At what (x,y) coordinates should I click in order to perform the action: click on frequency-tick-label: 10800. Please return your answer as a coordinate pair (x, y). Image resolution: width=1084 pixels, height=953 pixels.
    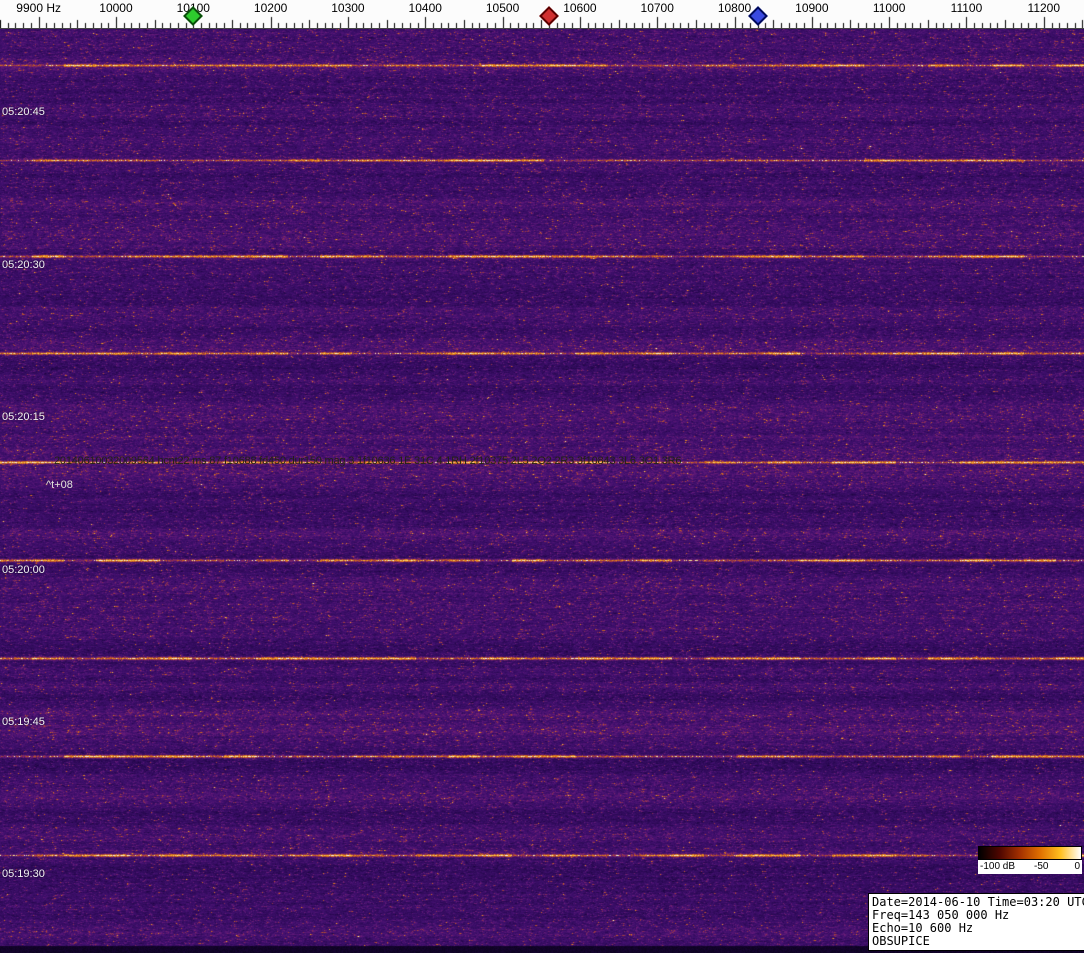
    Looking at the image, I should click on (734, 8).